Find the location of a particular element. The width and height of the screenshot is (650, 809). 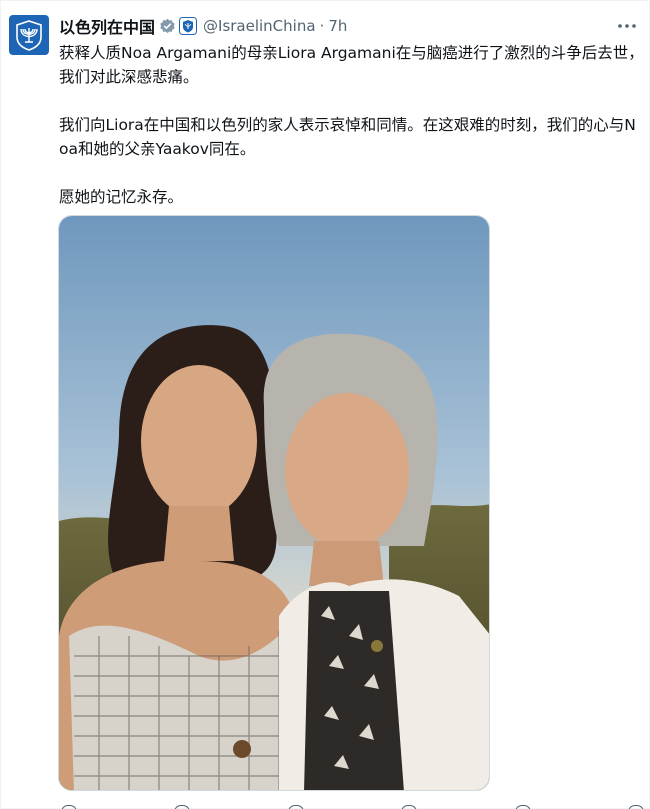

author-handle: @IsraelinChina is located at coordinates (259, 26).